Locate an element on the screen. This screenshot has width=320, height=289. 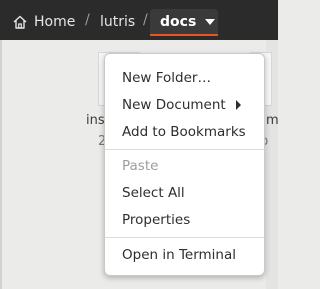
breadcrumb-docs-label: docs is located at coordinates (178, 22).